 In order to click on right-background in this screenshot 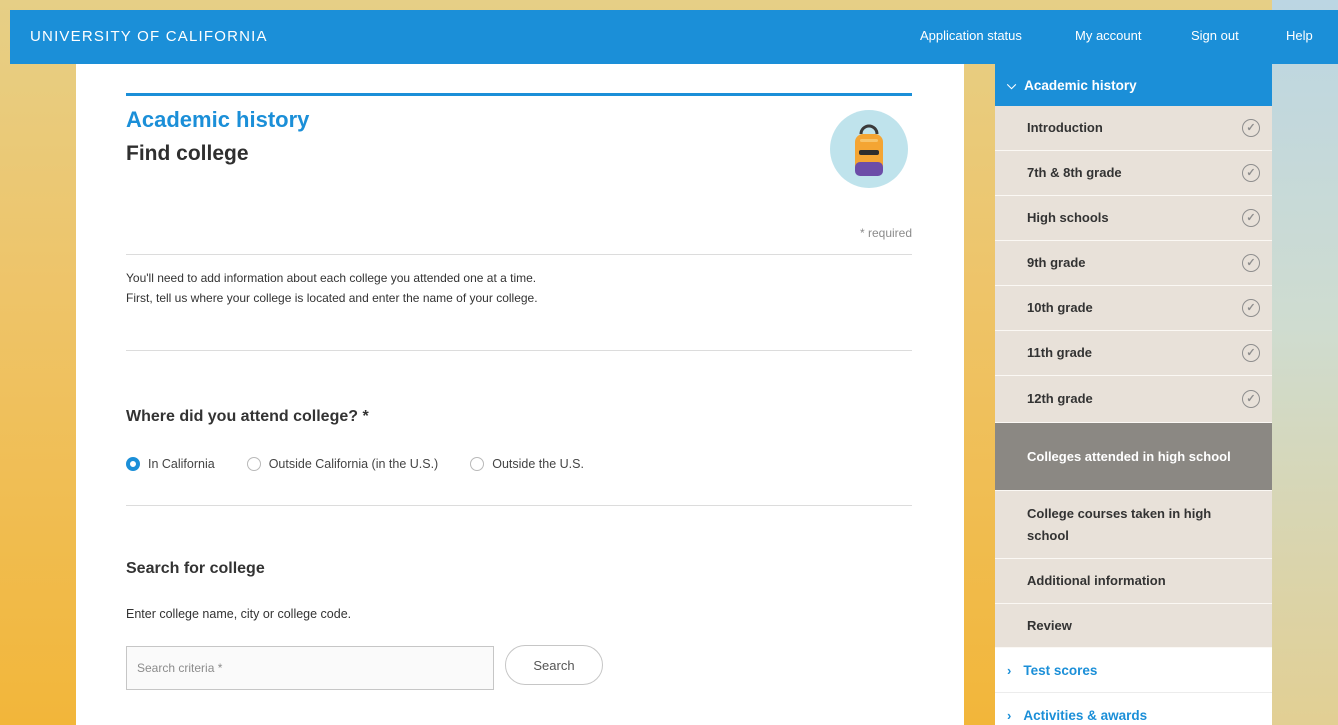, I will do `click(1305, 362)`.